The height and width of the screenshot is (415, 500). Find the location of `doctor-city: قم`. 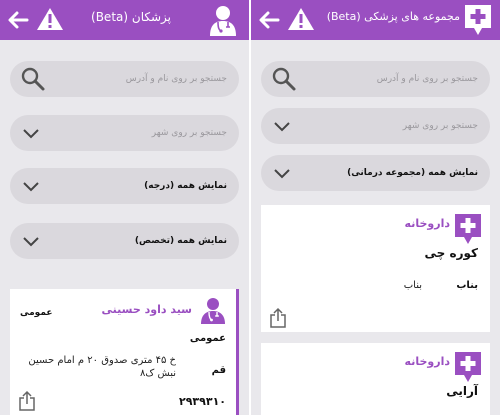

doctor-city: قم is located at coordinates (218, 370).